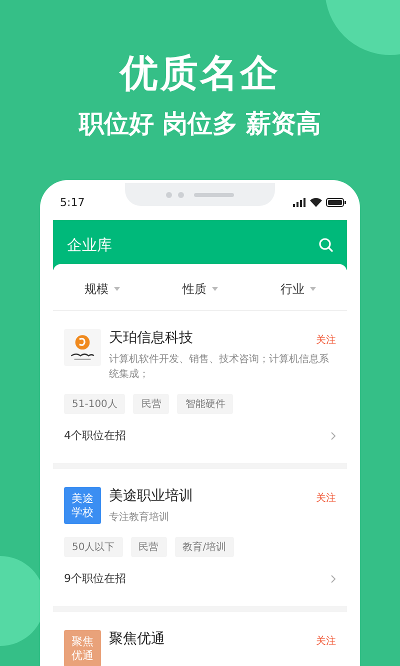 This screenshot has width=400, height=666. What do you see at coordinates (204, 547) in the screenshot?
I see `company-tag: 教育/培训` at bounding box center [204, 547].